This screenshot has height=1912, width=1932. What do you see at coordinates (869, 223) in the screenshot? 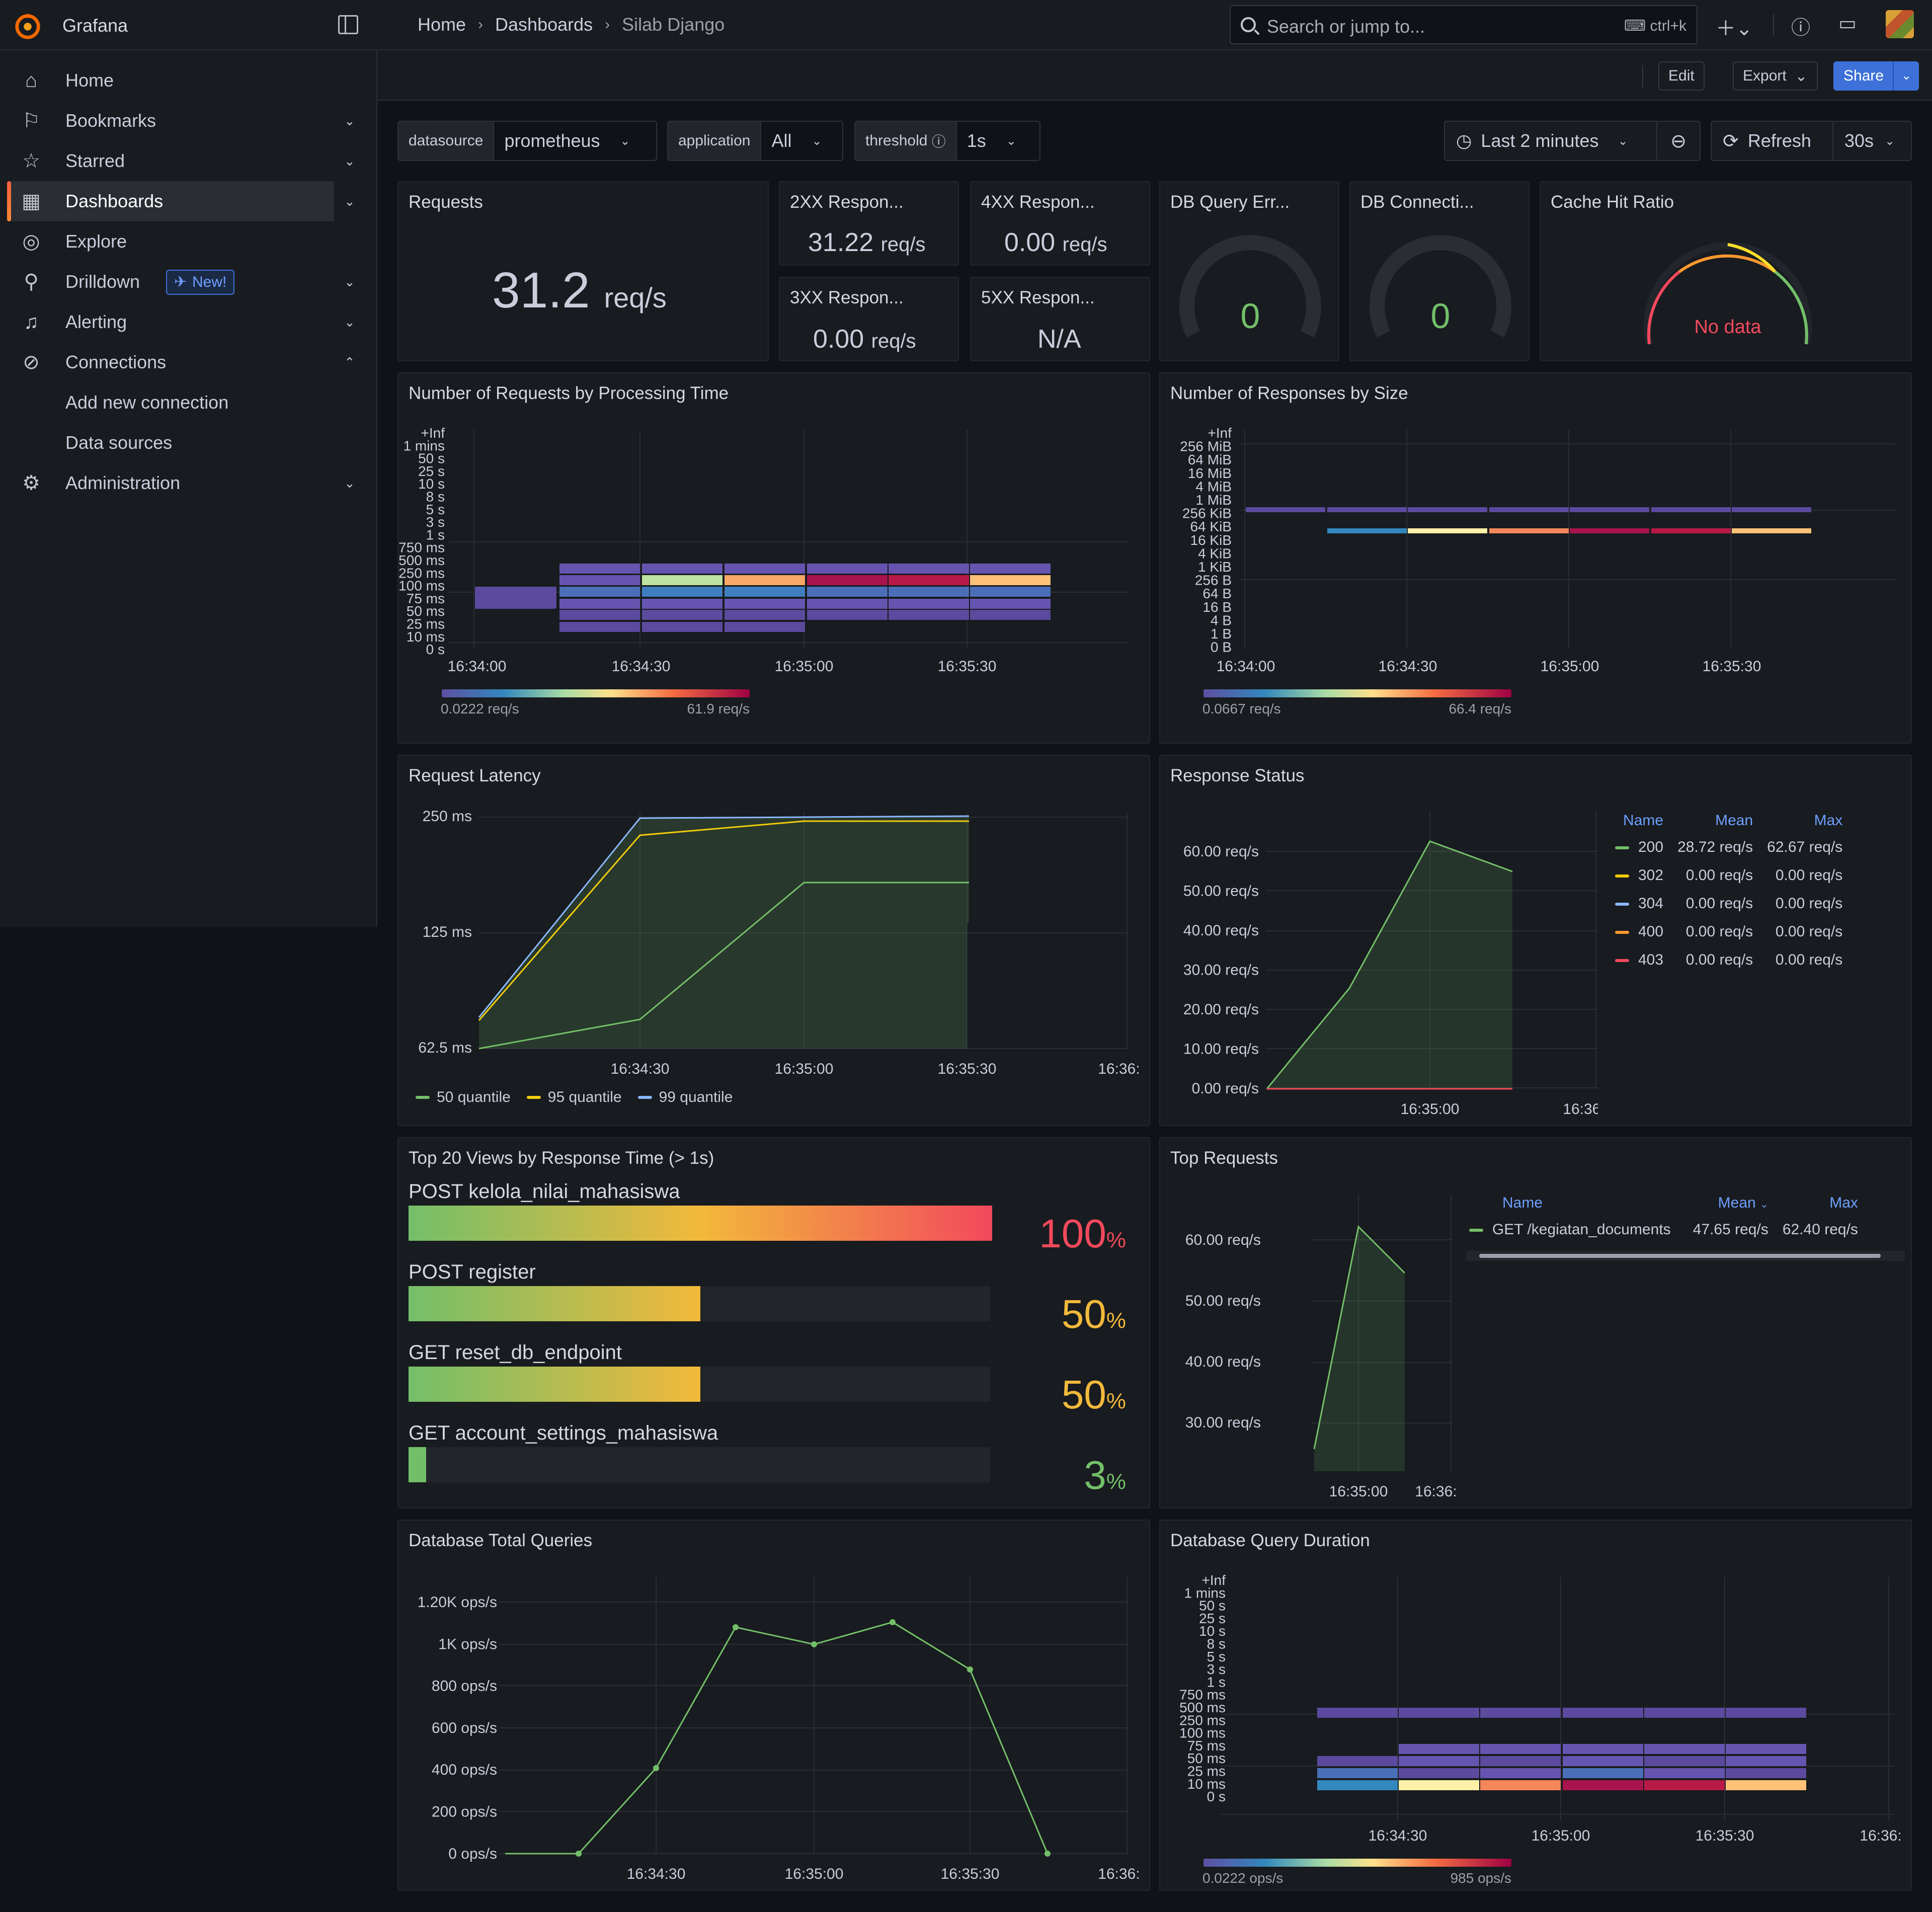
I see `2xx-responses-panel: 2XX Respon... 31.22 req/s` at bounding box center [869, 223].